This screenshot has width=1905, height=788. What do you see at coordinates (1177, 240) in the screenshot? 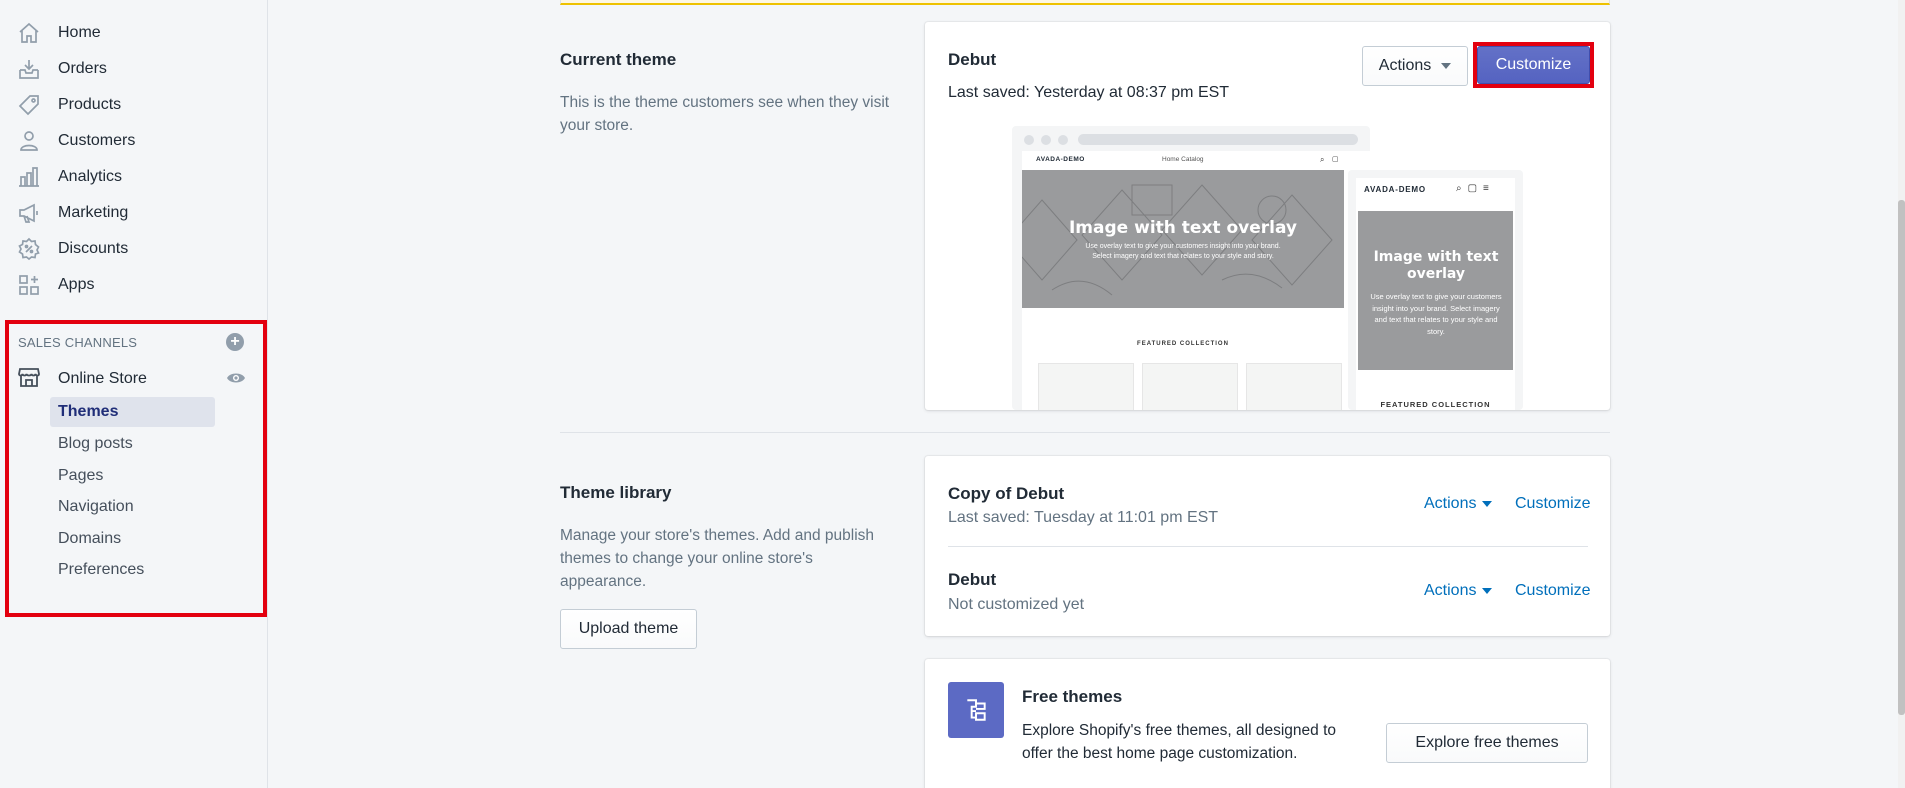
I see `preview-hero-pattern` at bounding box center [1177, 240].